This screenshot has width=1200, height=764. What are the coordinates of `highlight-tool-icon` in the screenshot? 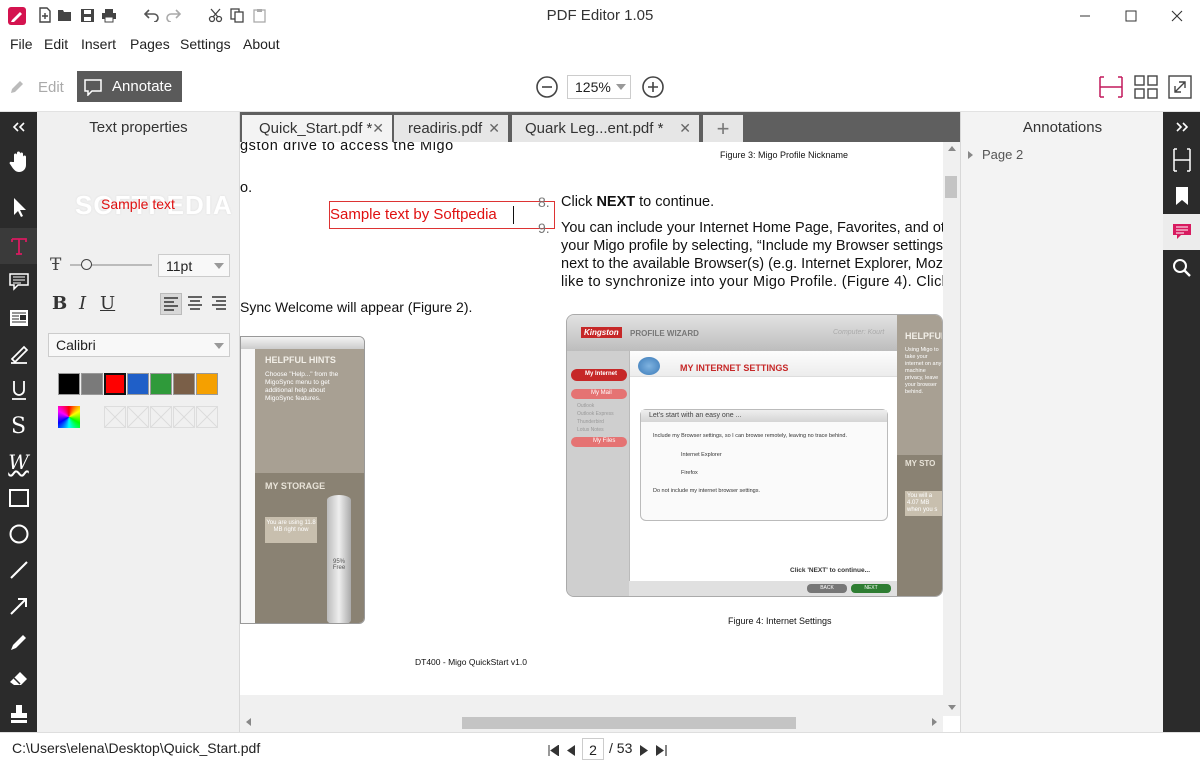 It's located at (18, 354).